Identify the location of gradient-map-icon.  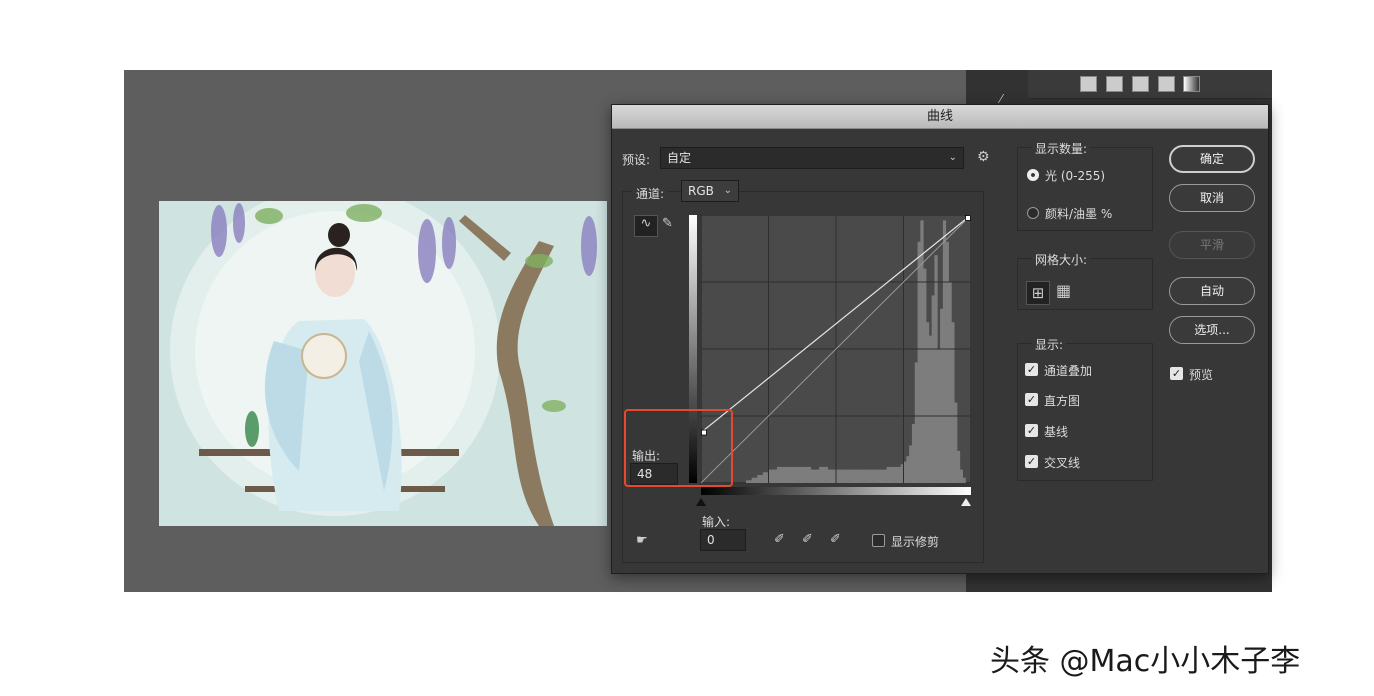
(1191, 84).